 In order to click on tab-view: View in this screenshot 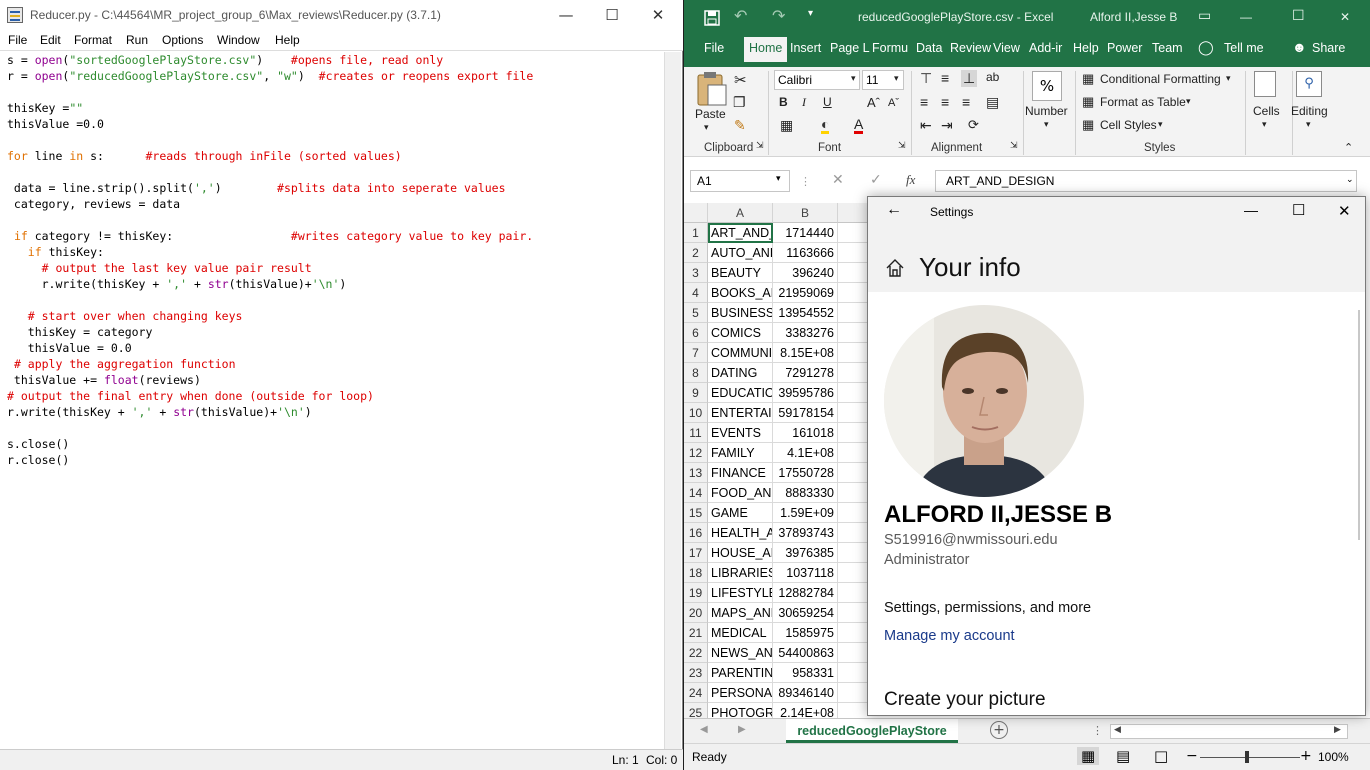, I will do `click(1006, 48)`.